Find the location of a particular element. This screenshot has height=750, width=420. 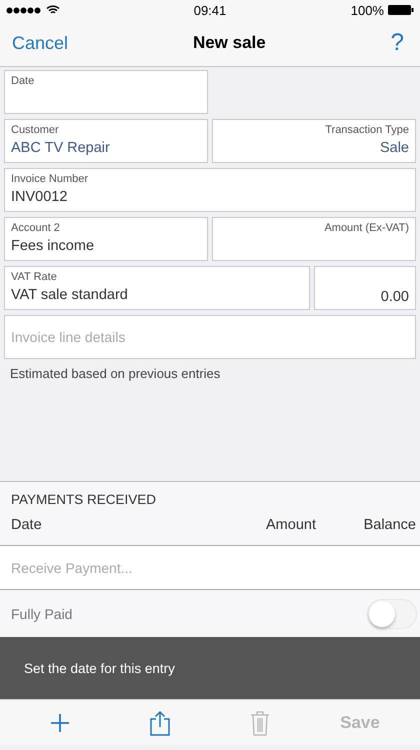

field-value: VAT sale standard is located at coordinates (70, 295).